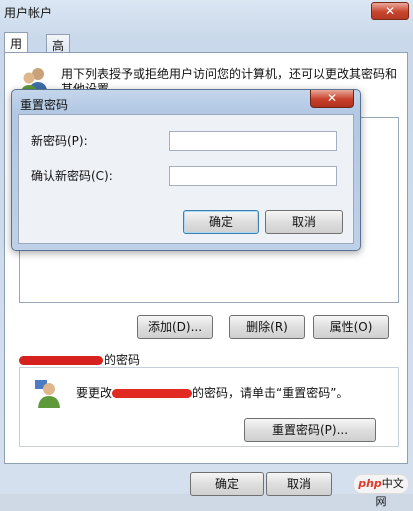 The width and height of the screenshot is (413, 511). Describe the element at coordinates (299, 484) in the screenshot. I see `cancel-button: 取消` at that location.